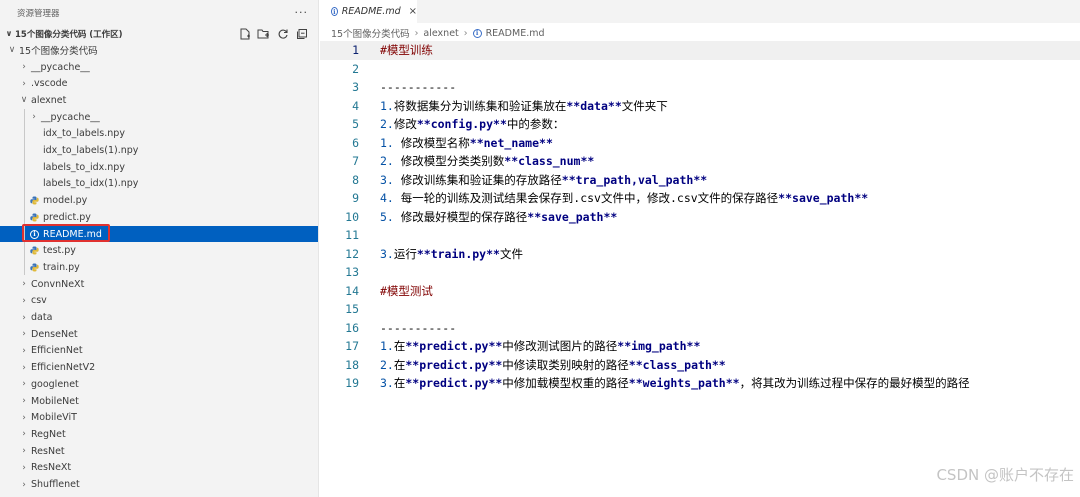 The width and height of the screenshot is (1080, 497). What do you see at coordinates (540, 346) in the screenshot?
I see `code-text: 1.在**predict.py**中修改测试图片的路径**img_path**` at bounding box center [540, 346].